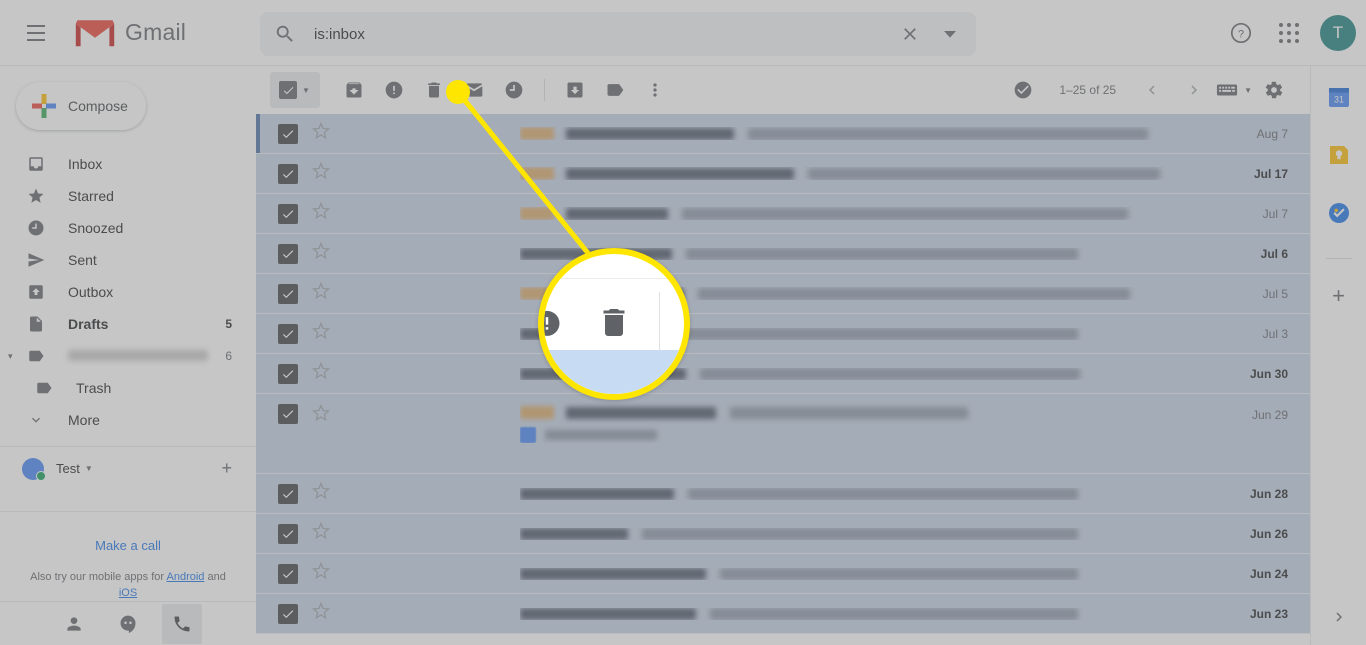  What do you see at coordinates (783, 574) in the screenshot?
I see `table-row: Jun 24` at bounding box center [783, 574].